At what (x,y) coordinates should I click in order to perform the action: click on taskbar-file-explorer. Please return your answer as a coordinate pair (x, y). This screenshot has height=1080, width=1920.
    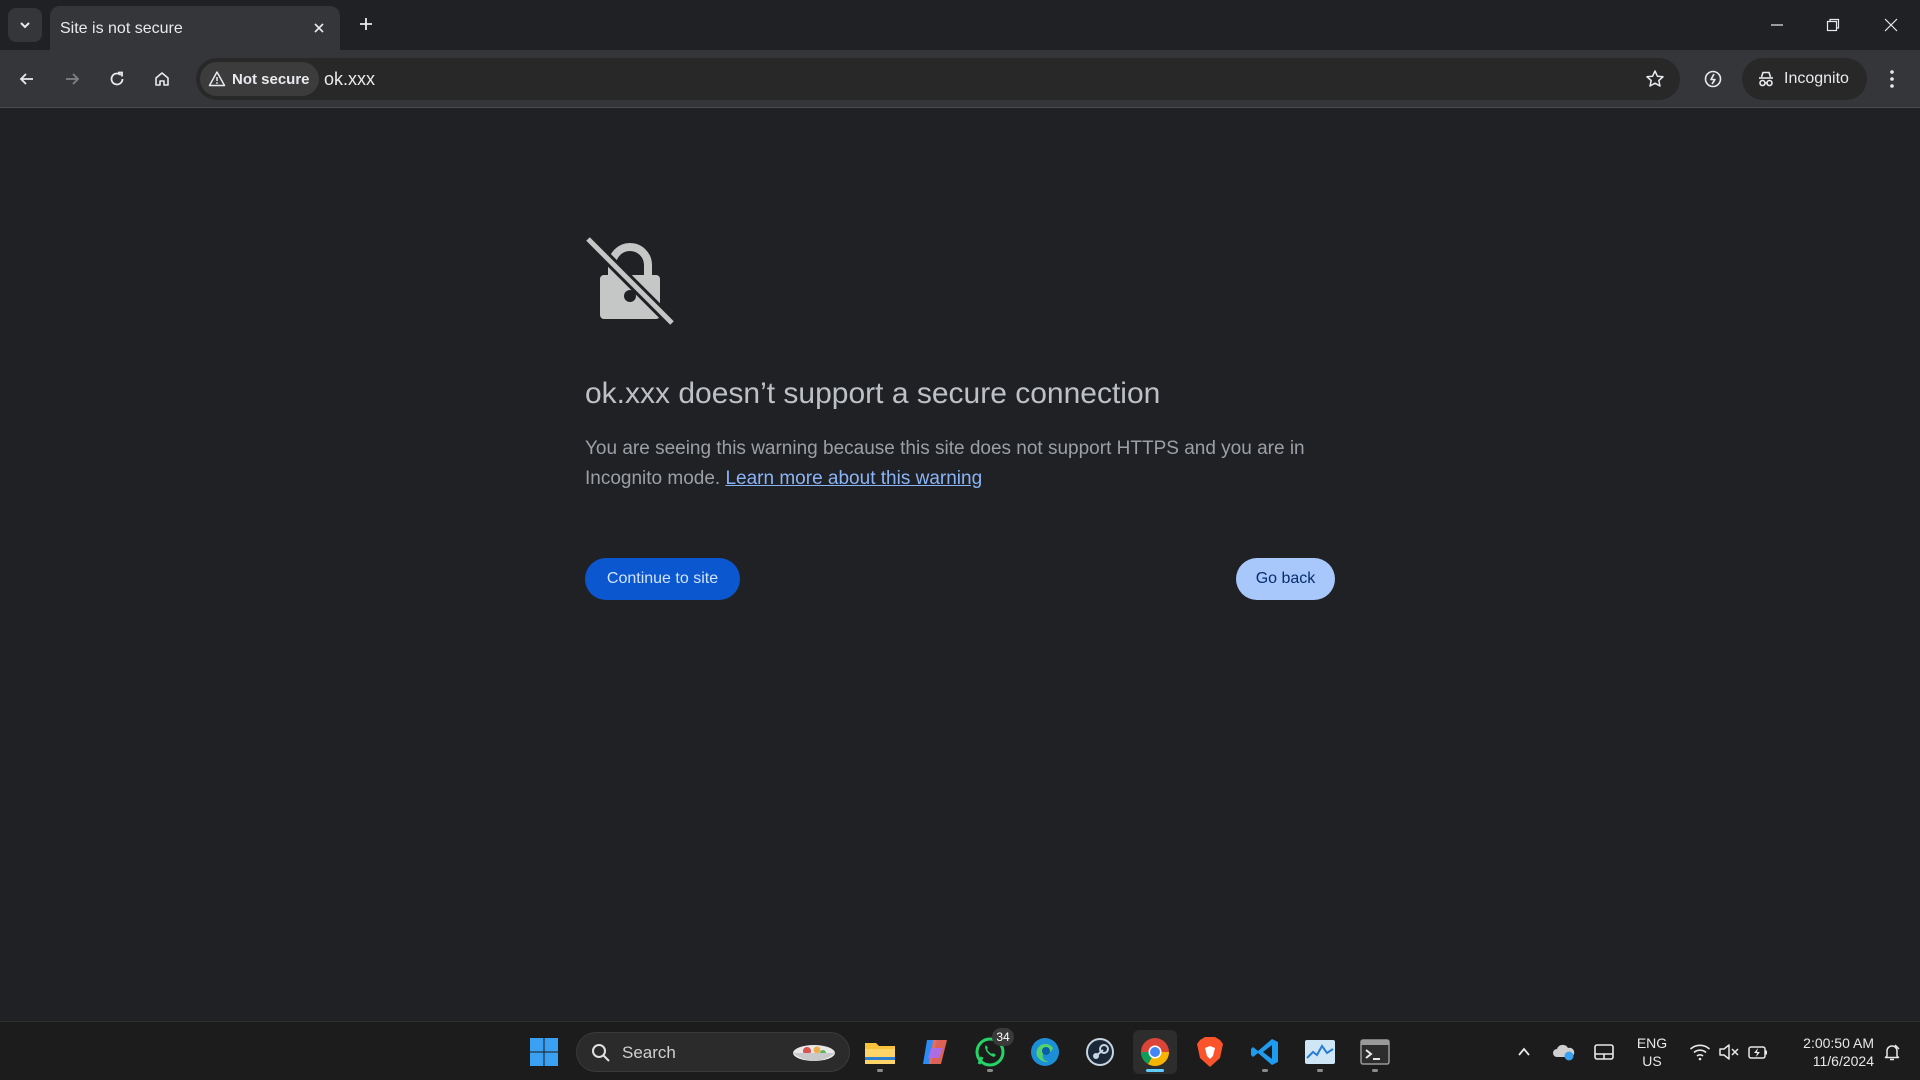
    Looking at the image, I should click on (880, 1052).